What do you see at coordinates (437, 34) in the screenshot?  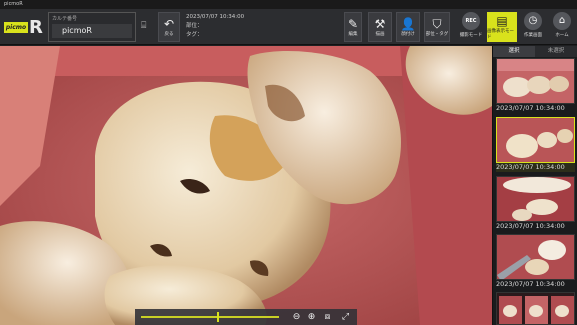 I see `tag-label: 部位・タグ` at bounding box center [437, 34].